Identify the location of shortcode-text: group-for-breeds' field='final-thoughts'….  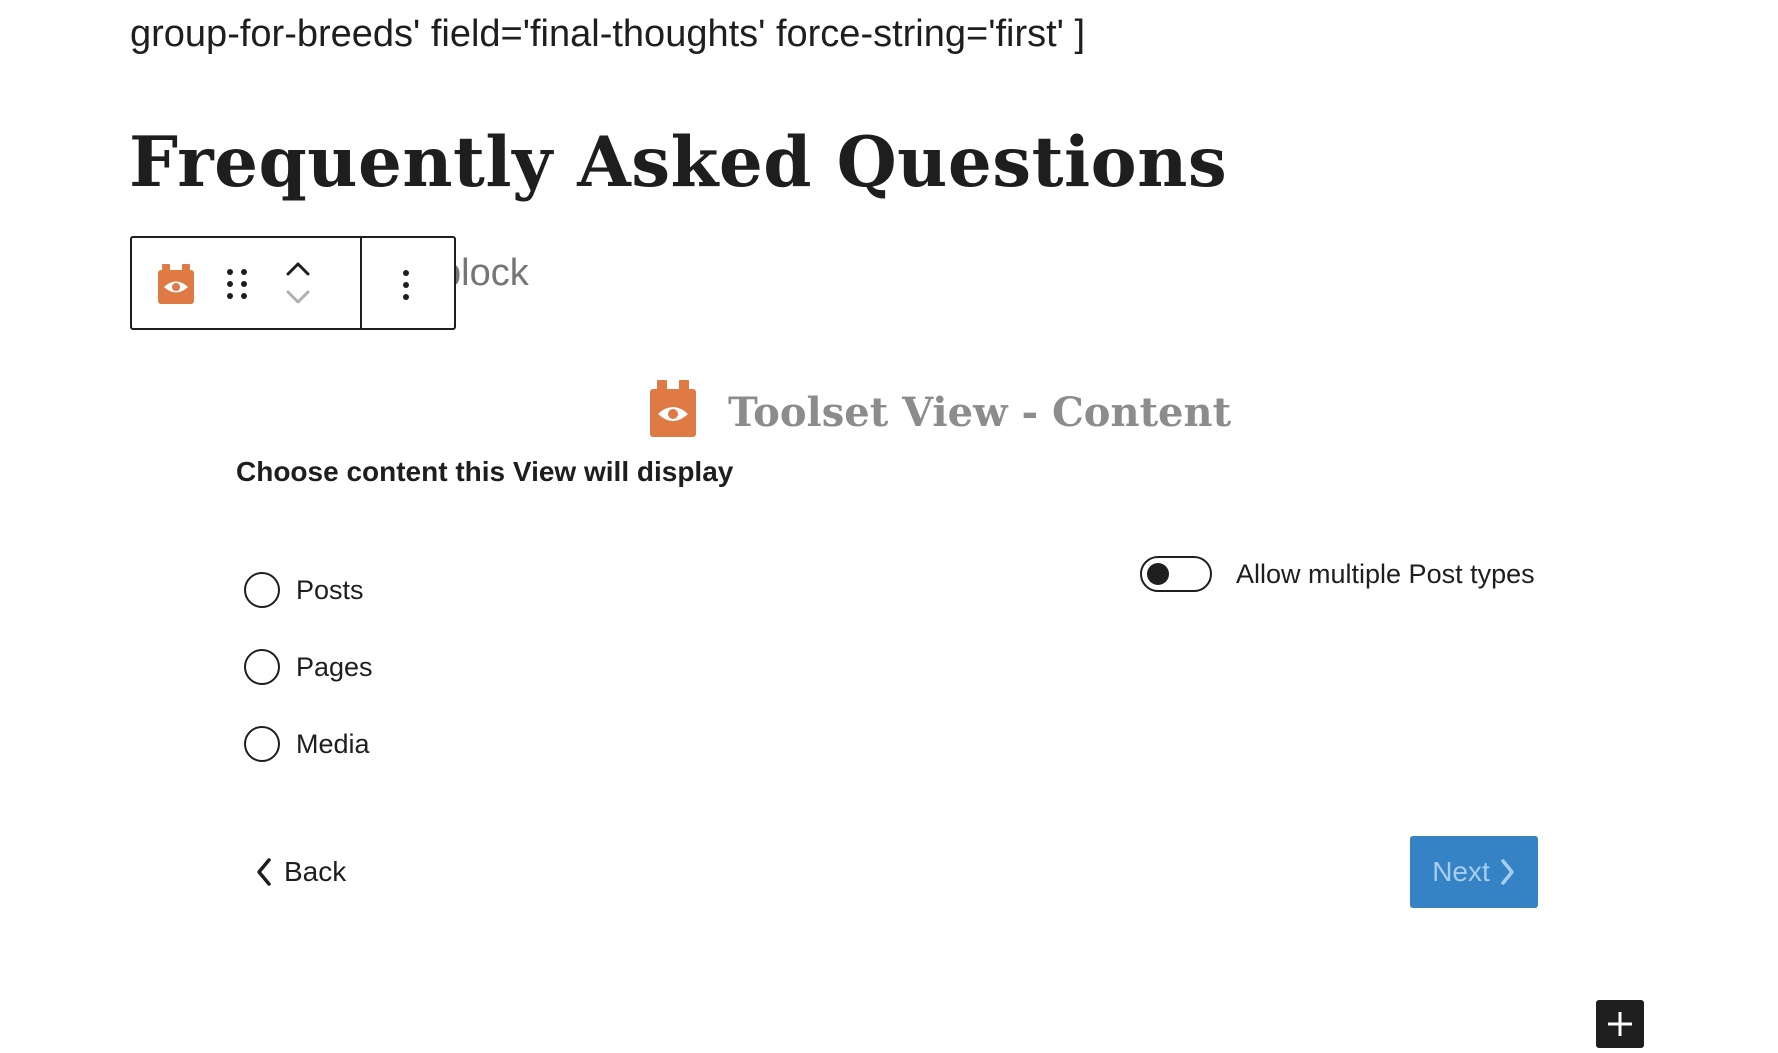
(608, 34).